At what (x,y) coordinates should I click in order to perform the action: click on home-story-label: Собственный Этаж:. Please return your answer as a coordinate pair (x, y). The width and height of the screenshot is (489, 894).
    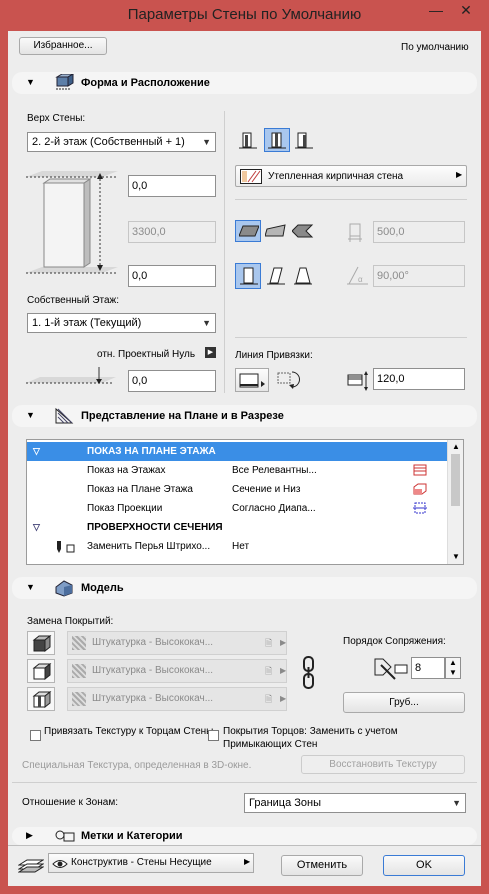
    Looking at the image, I should click on (73, 300).